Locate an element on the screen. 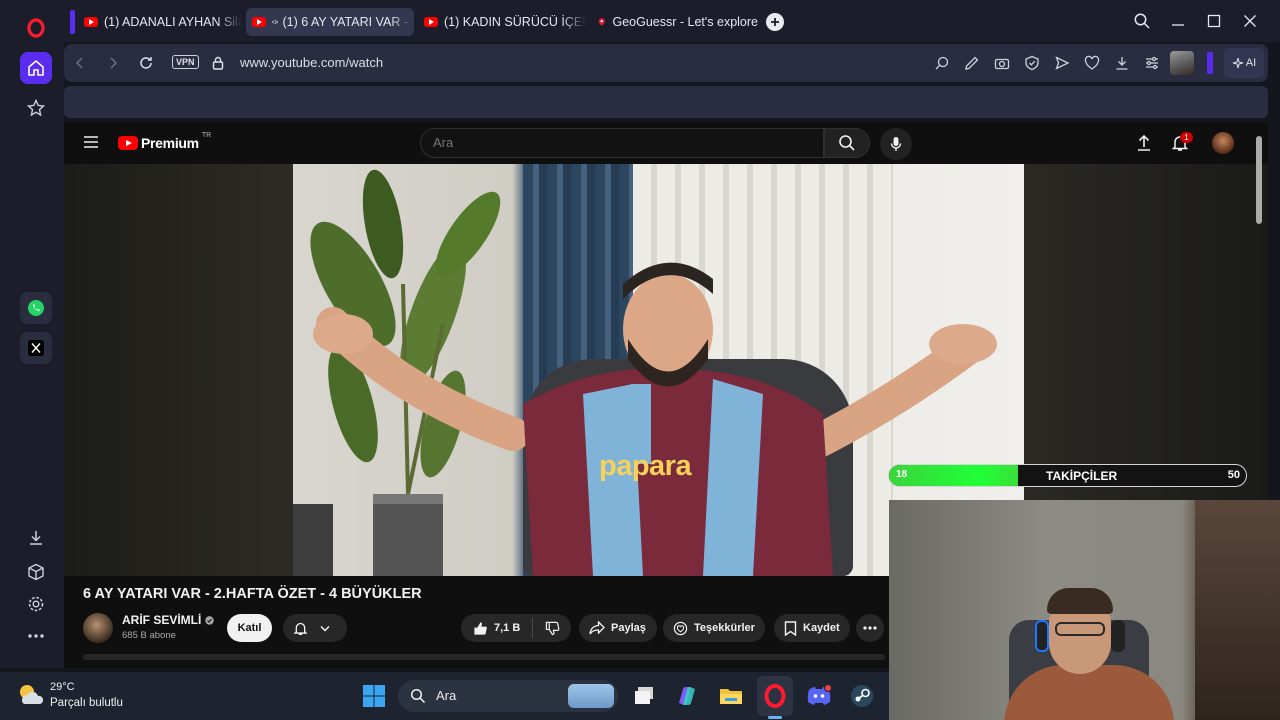 Image resolution: width=1280 pixels, height=720 pixels. easy-setup-icon is located at coordinates (1152, 63).